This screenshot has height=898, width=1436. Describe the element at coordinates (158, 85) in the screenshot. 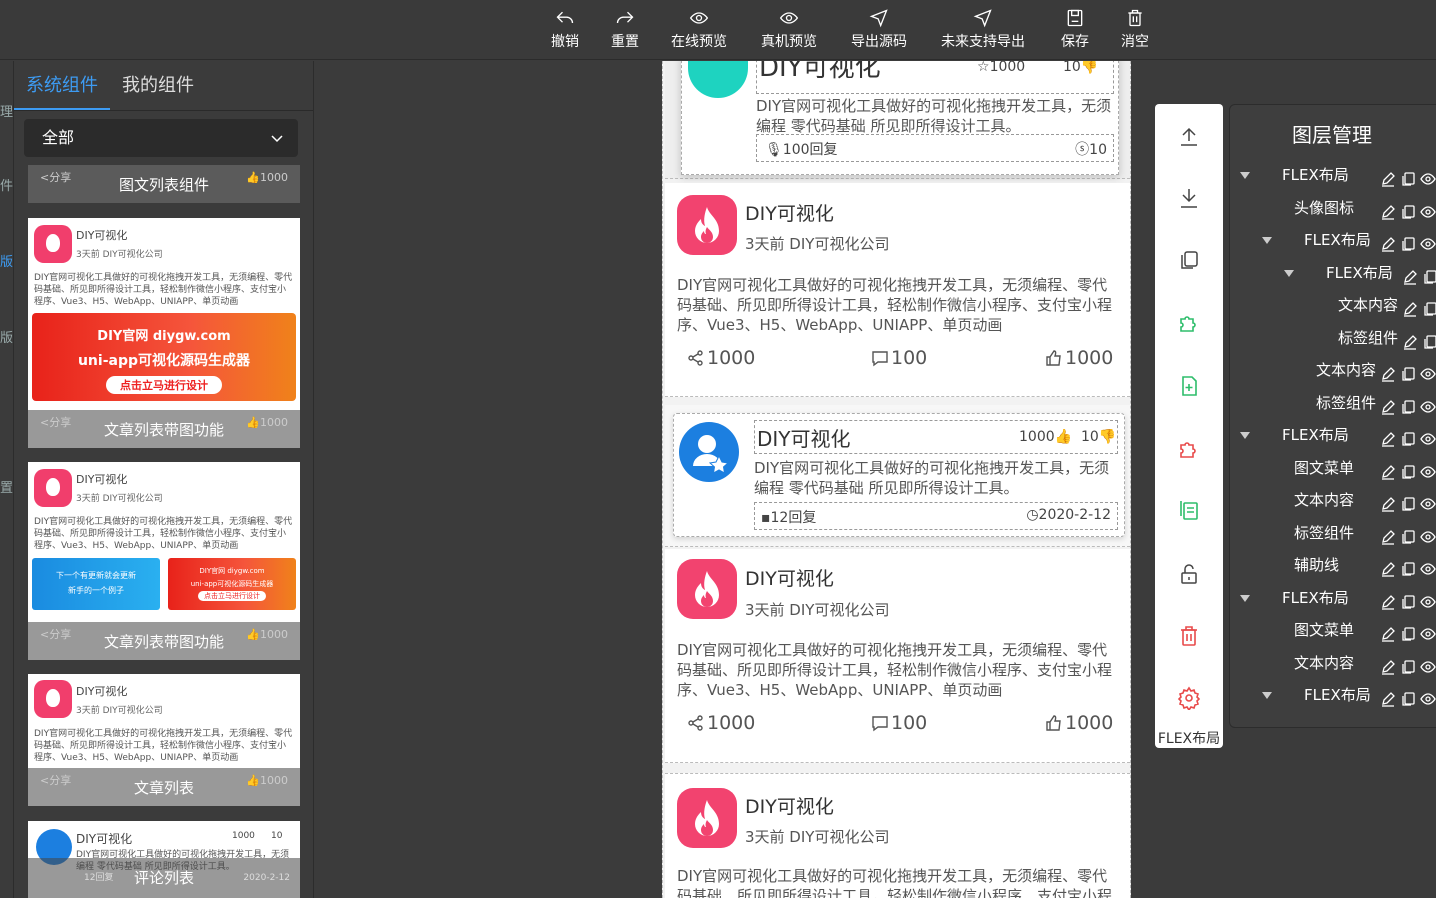

I see `tab-my-components: 我的组件` at that location.